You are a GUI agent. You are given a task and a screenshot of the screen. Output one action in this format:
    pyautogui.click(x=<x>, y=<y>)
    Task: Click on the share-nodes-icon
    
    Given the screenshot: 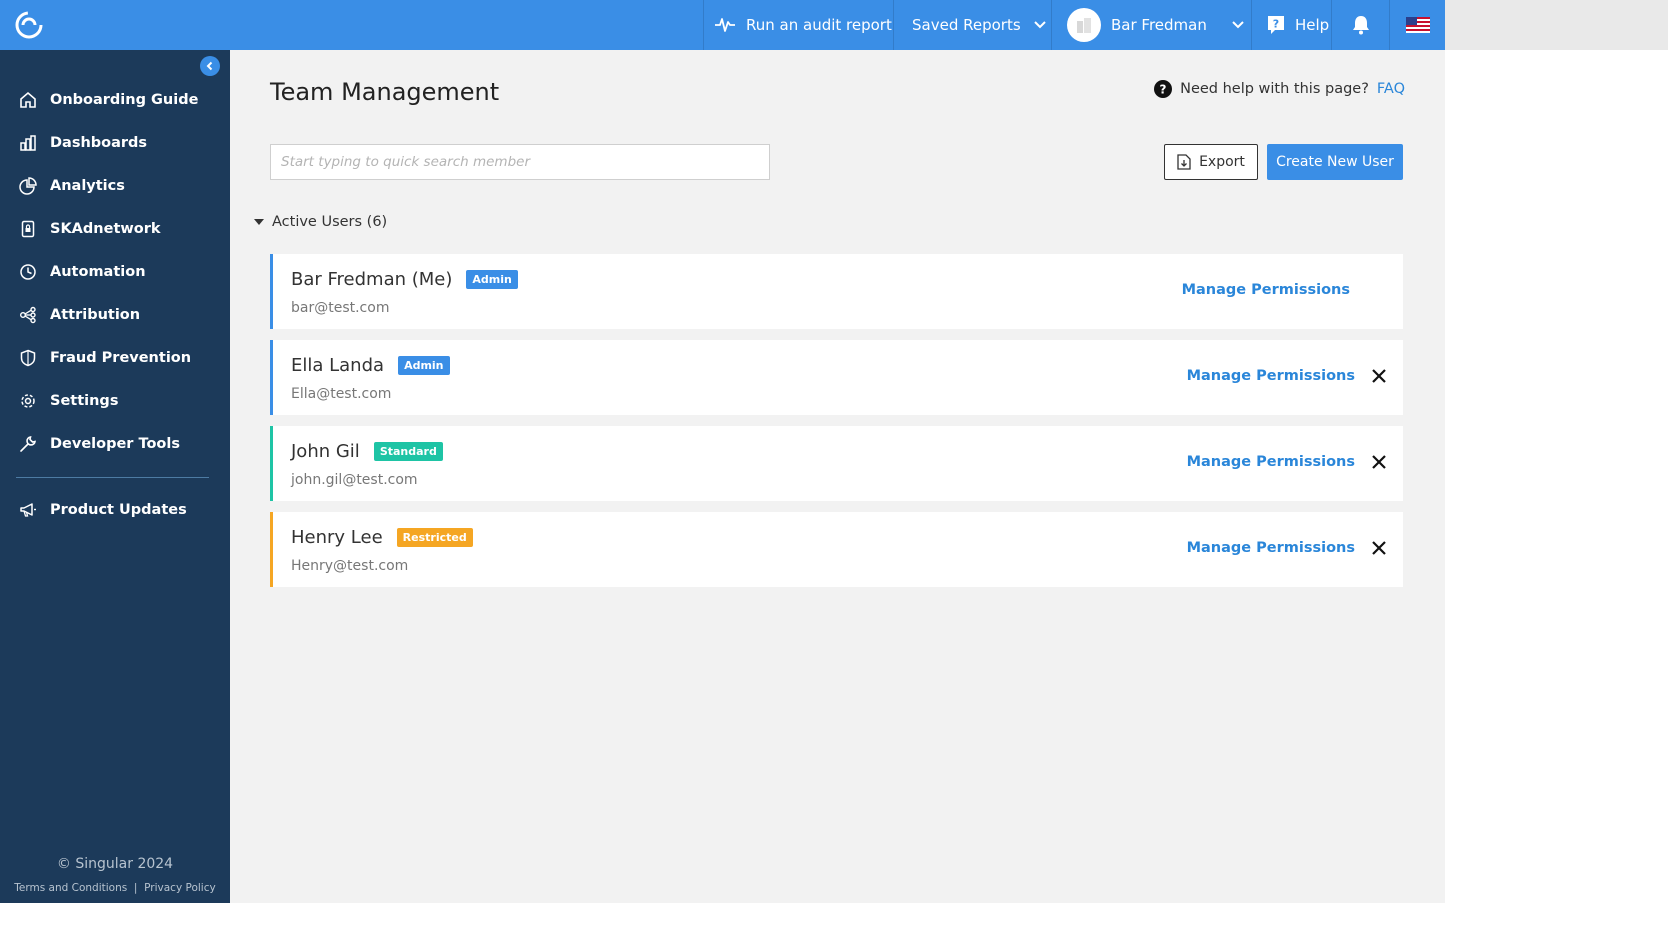 What is the action you would take?
    pyautogui.click(x=28, y=315)
    